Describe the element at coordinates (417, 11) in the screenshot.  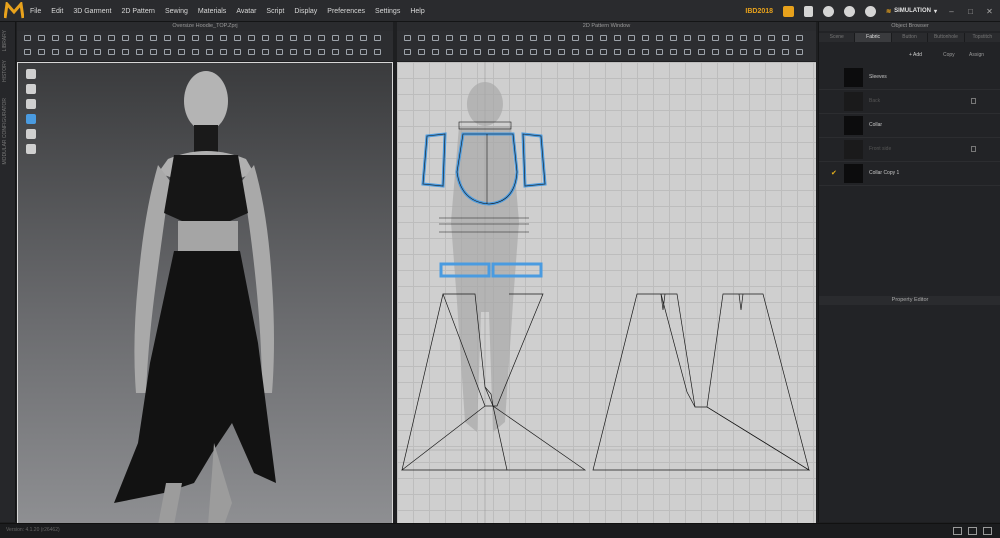
I see `menu-help: Help` at that location.